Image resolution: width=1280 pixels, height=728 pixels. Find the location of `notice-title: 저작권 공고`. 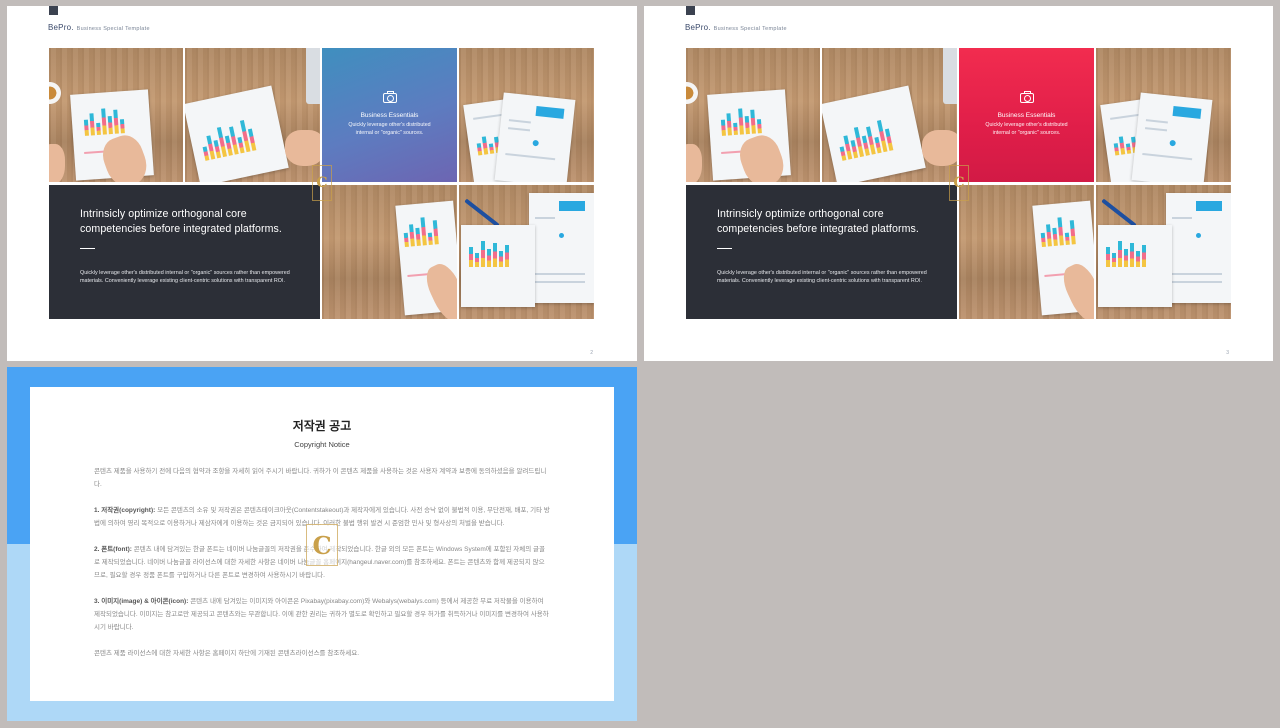

notice-title: 저작권 공고 is located at coordinates (322, 426).